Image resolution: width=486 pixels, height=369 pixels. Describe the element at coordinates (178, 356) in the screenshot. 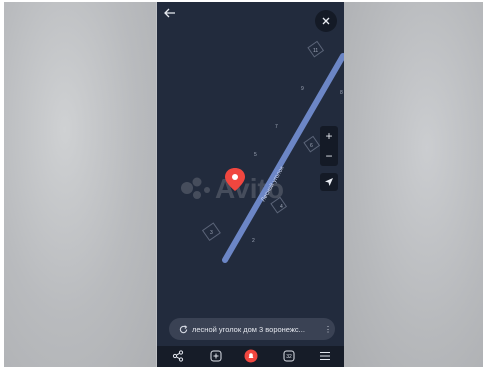

I see `share-icon` at that location.